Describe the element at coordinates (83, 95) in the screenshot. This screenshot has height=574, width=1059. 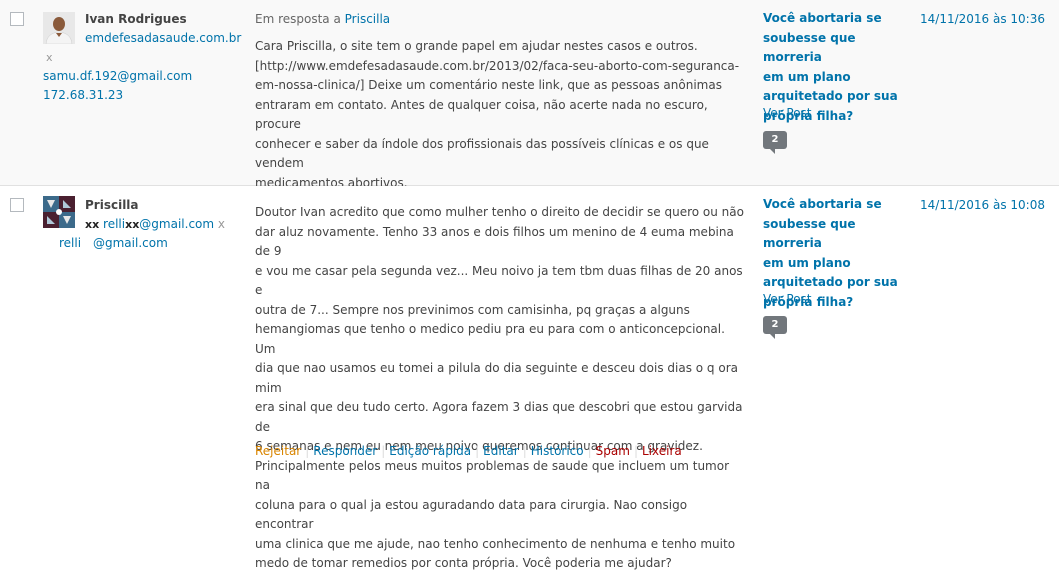
I see `author-ip-link: 172.68.31.23` at that location.